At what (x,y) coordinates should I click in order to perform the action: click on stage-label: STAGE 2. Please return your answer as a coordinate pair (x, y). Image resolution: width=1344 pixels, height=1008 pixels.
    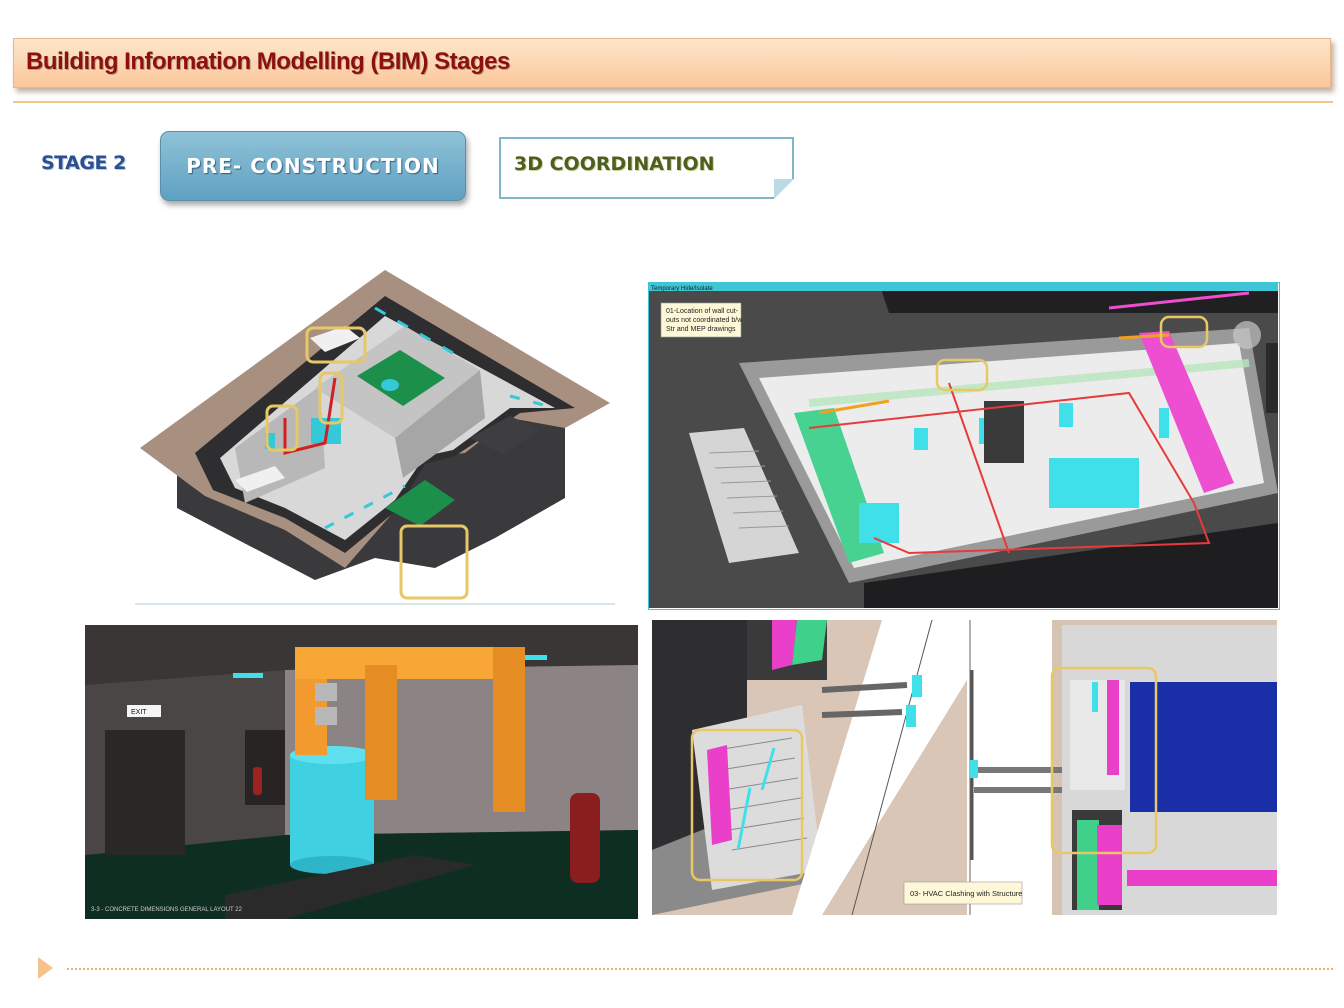
    Looking at the image, I should click on (83, 163).